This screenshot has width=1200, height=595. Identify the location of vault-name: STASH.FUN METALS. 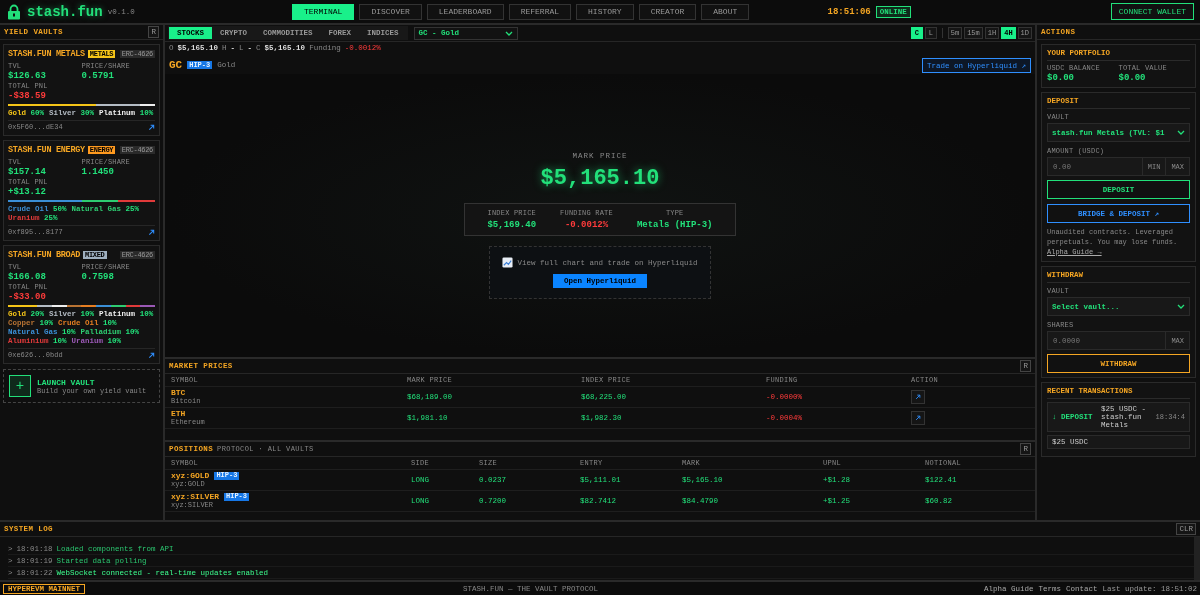
(46, 54).